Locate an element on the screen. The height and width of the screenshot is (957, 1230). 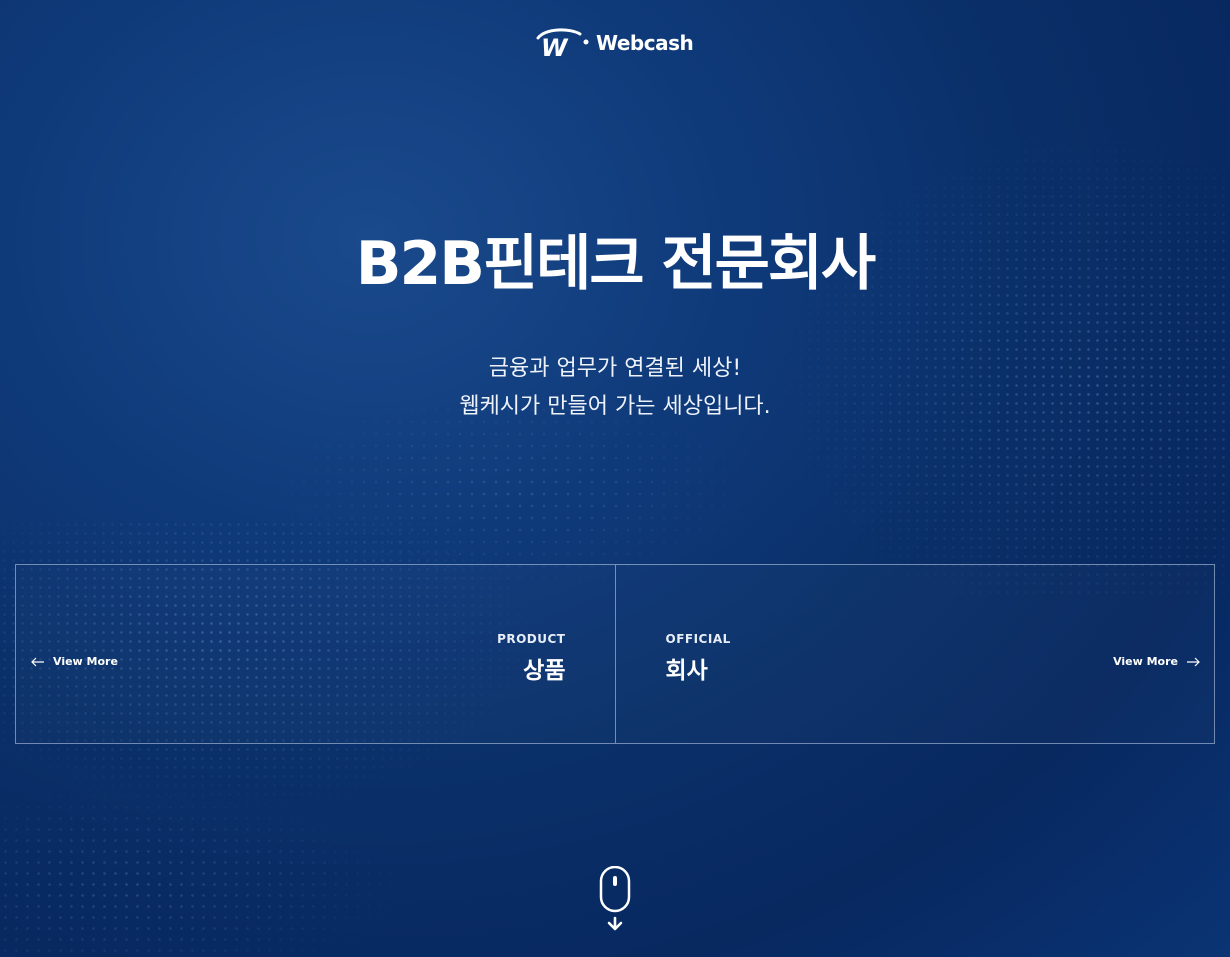
product-view-more-link: View More is located at coordinates (74, 661).